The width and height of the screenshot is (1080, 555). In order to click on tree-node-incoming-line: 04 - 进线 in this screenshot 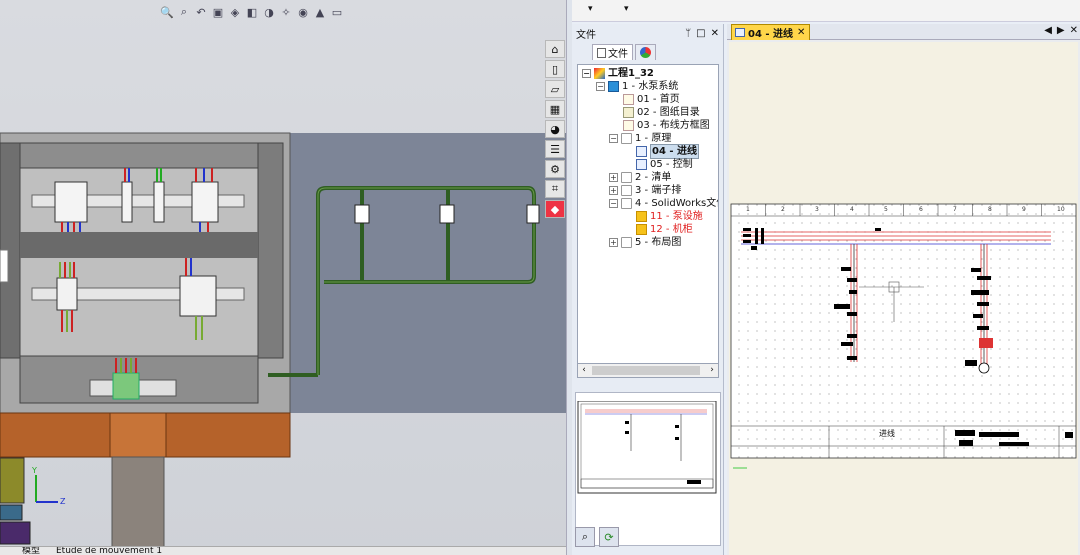, I will do `click(668, 151)`.